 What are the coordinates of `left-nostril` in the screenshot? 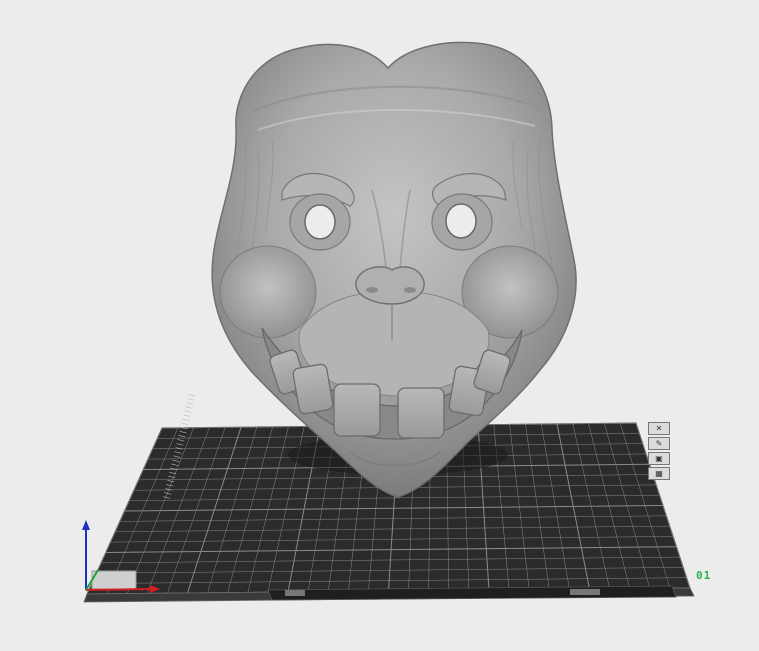 It's located at (372, 290).